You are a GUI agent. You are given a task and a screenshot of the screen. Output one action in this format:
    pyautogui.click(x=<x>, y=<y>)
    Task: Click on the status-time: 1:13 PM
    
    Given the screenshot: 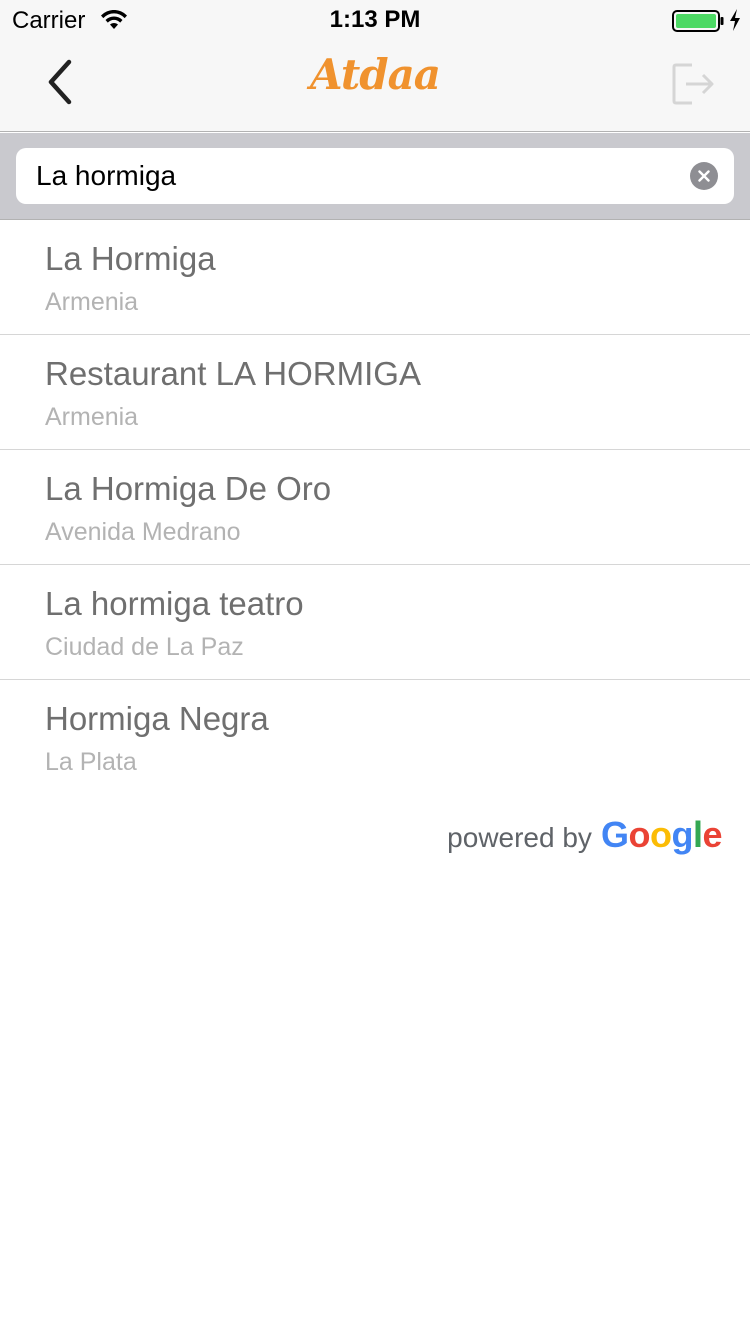 What is the action you would take?
    pyautogui.click(x=375, y=19)
    